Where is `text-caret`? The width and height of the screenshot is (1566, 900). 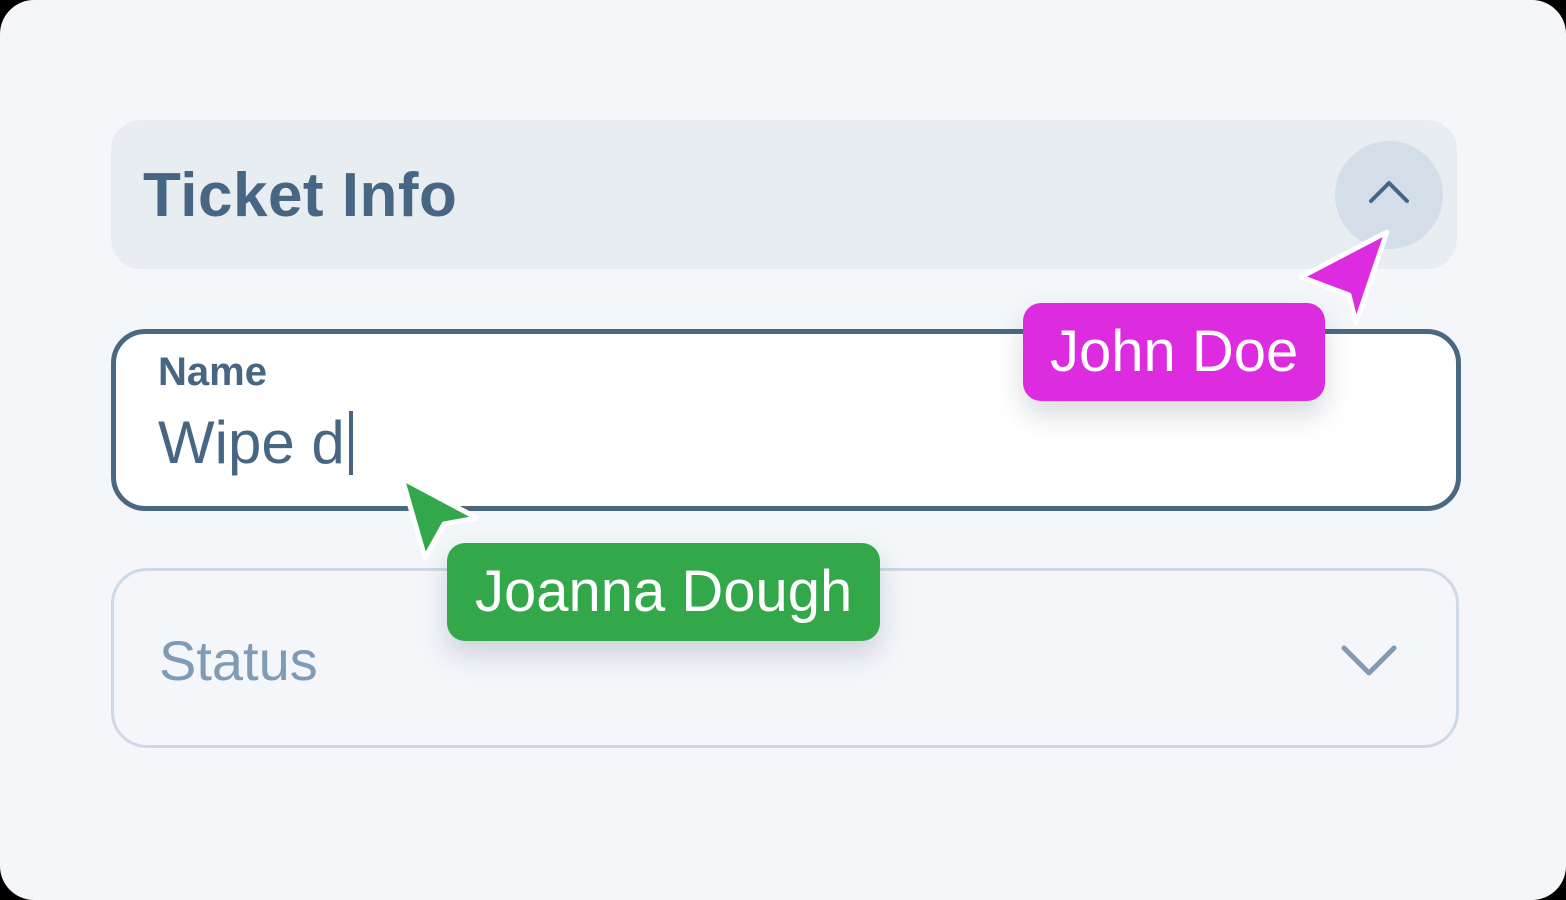
text-caret is located at coordinates (350, 443).